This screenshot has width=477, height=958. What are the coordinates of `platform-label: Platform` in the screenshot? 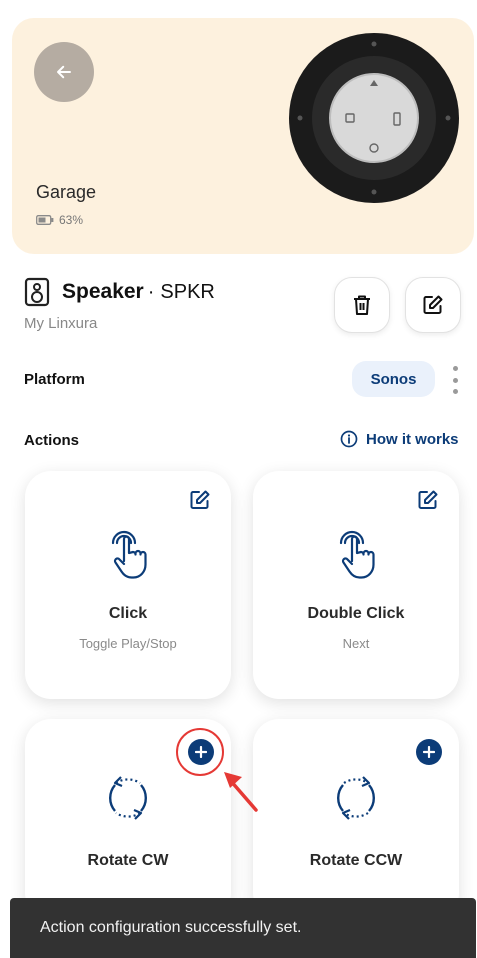 It's located at (54, 379).